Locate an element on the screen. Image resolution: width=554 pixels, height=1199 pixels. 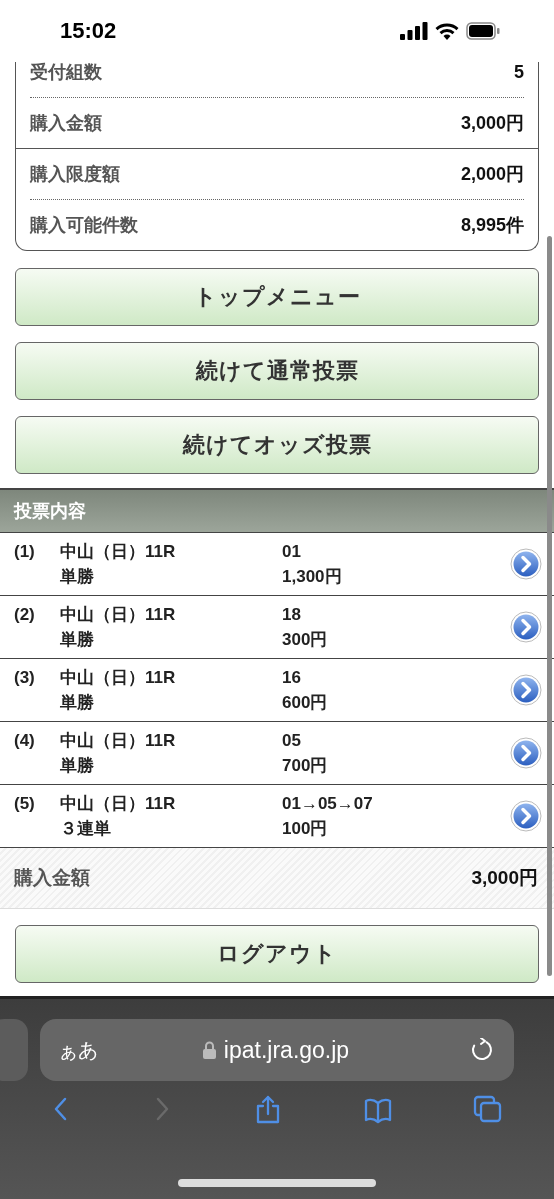
summary-value: 5 is located at coordinates (519, 72).